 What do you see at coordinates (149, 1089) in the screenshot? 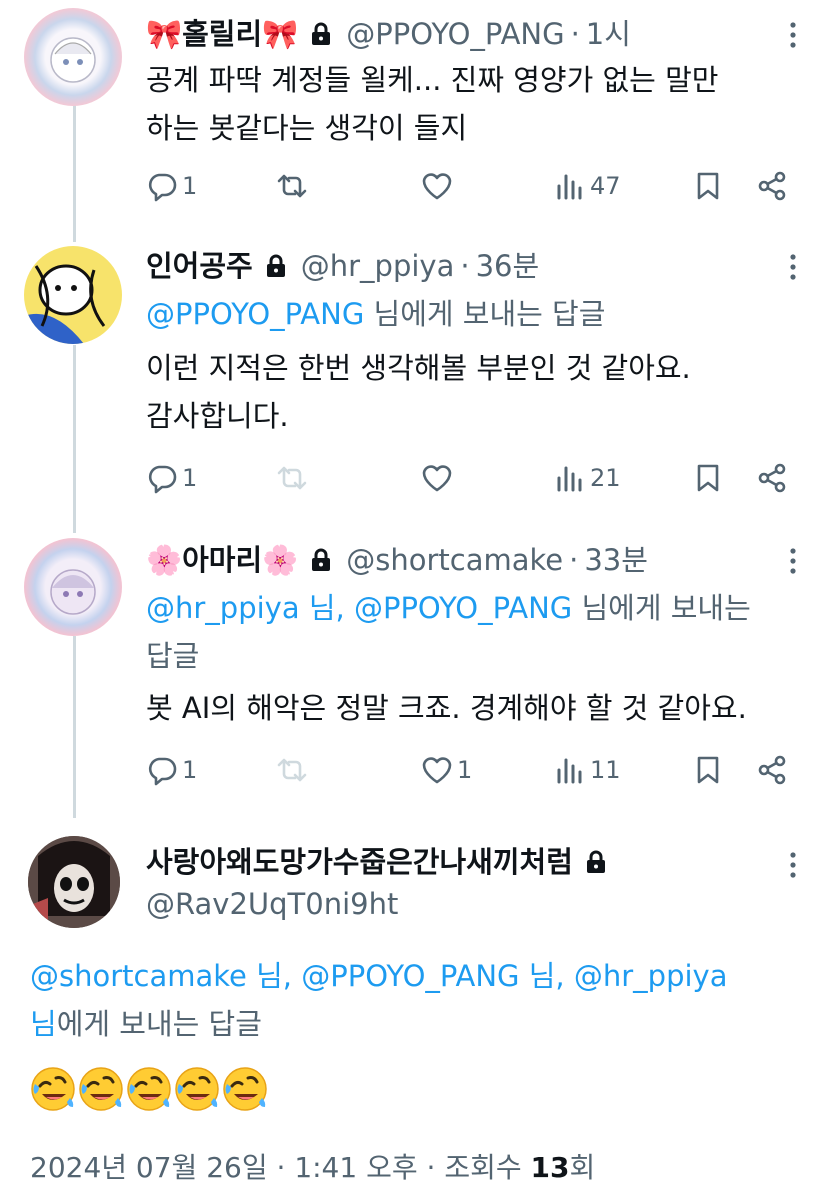
I see `post-emojis` at bounding box center [149, 1089].